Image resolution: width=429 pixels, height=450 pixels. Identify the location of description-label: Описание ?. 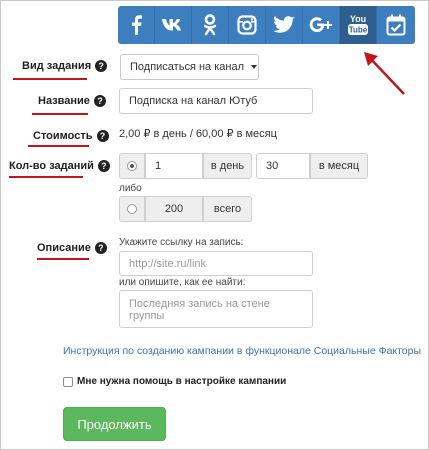
(72, 248).